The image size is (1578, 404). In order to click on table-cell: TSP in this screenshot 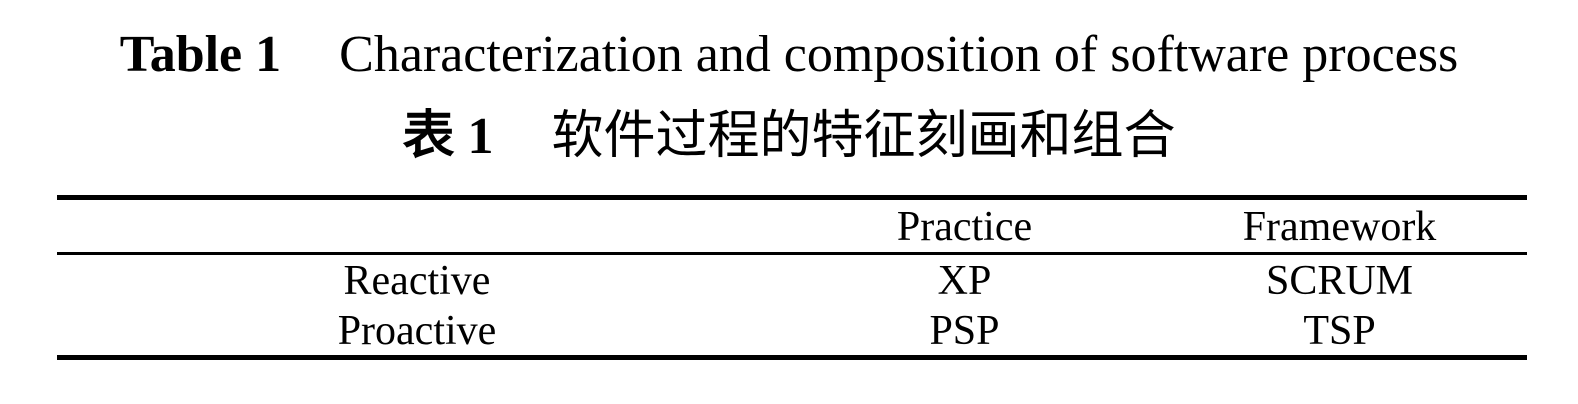, I will do `click(1339, 331)`.